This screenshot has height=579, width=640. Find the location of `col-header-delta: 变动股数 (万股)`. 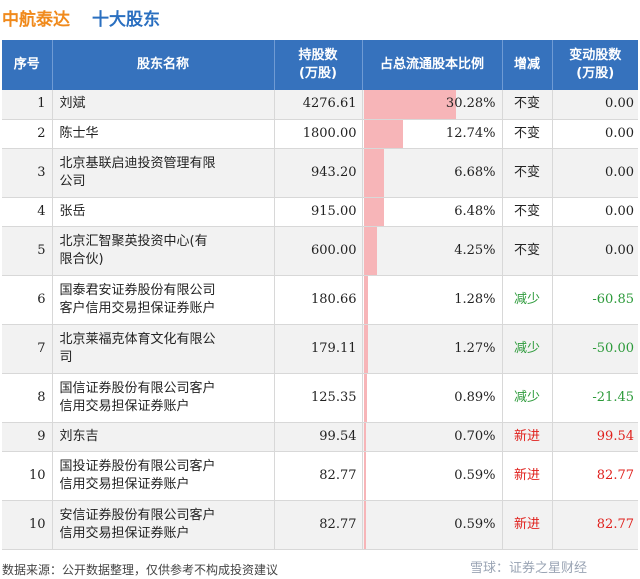

col-header-delta: 变动股数 (万股) is located at coordinates (595, 65).